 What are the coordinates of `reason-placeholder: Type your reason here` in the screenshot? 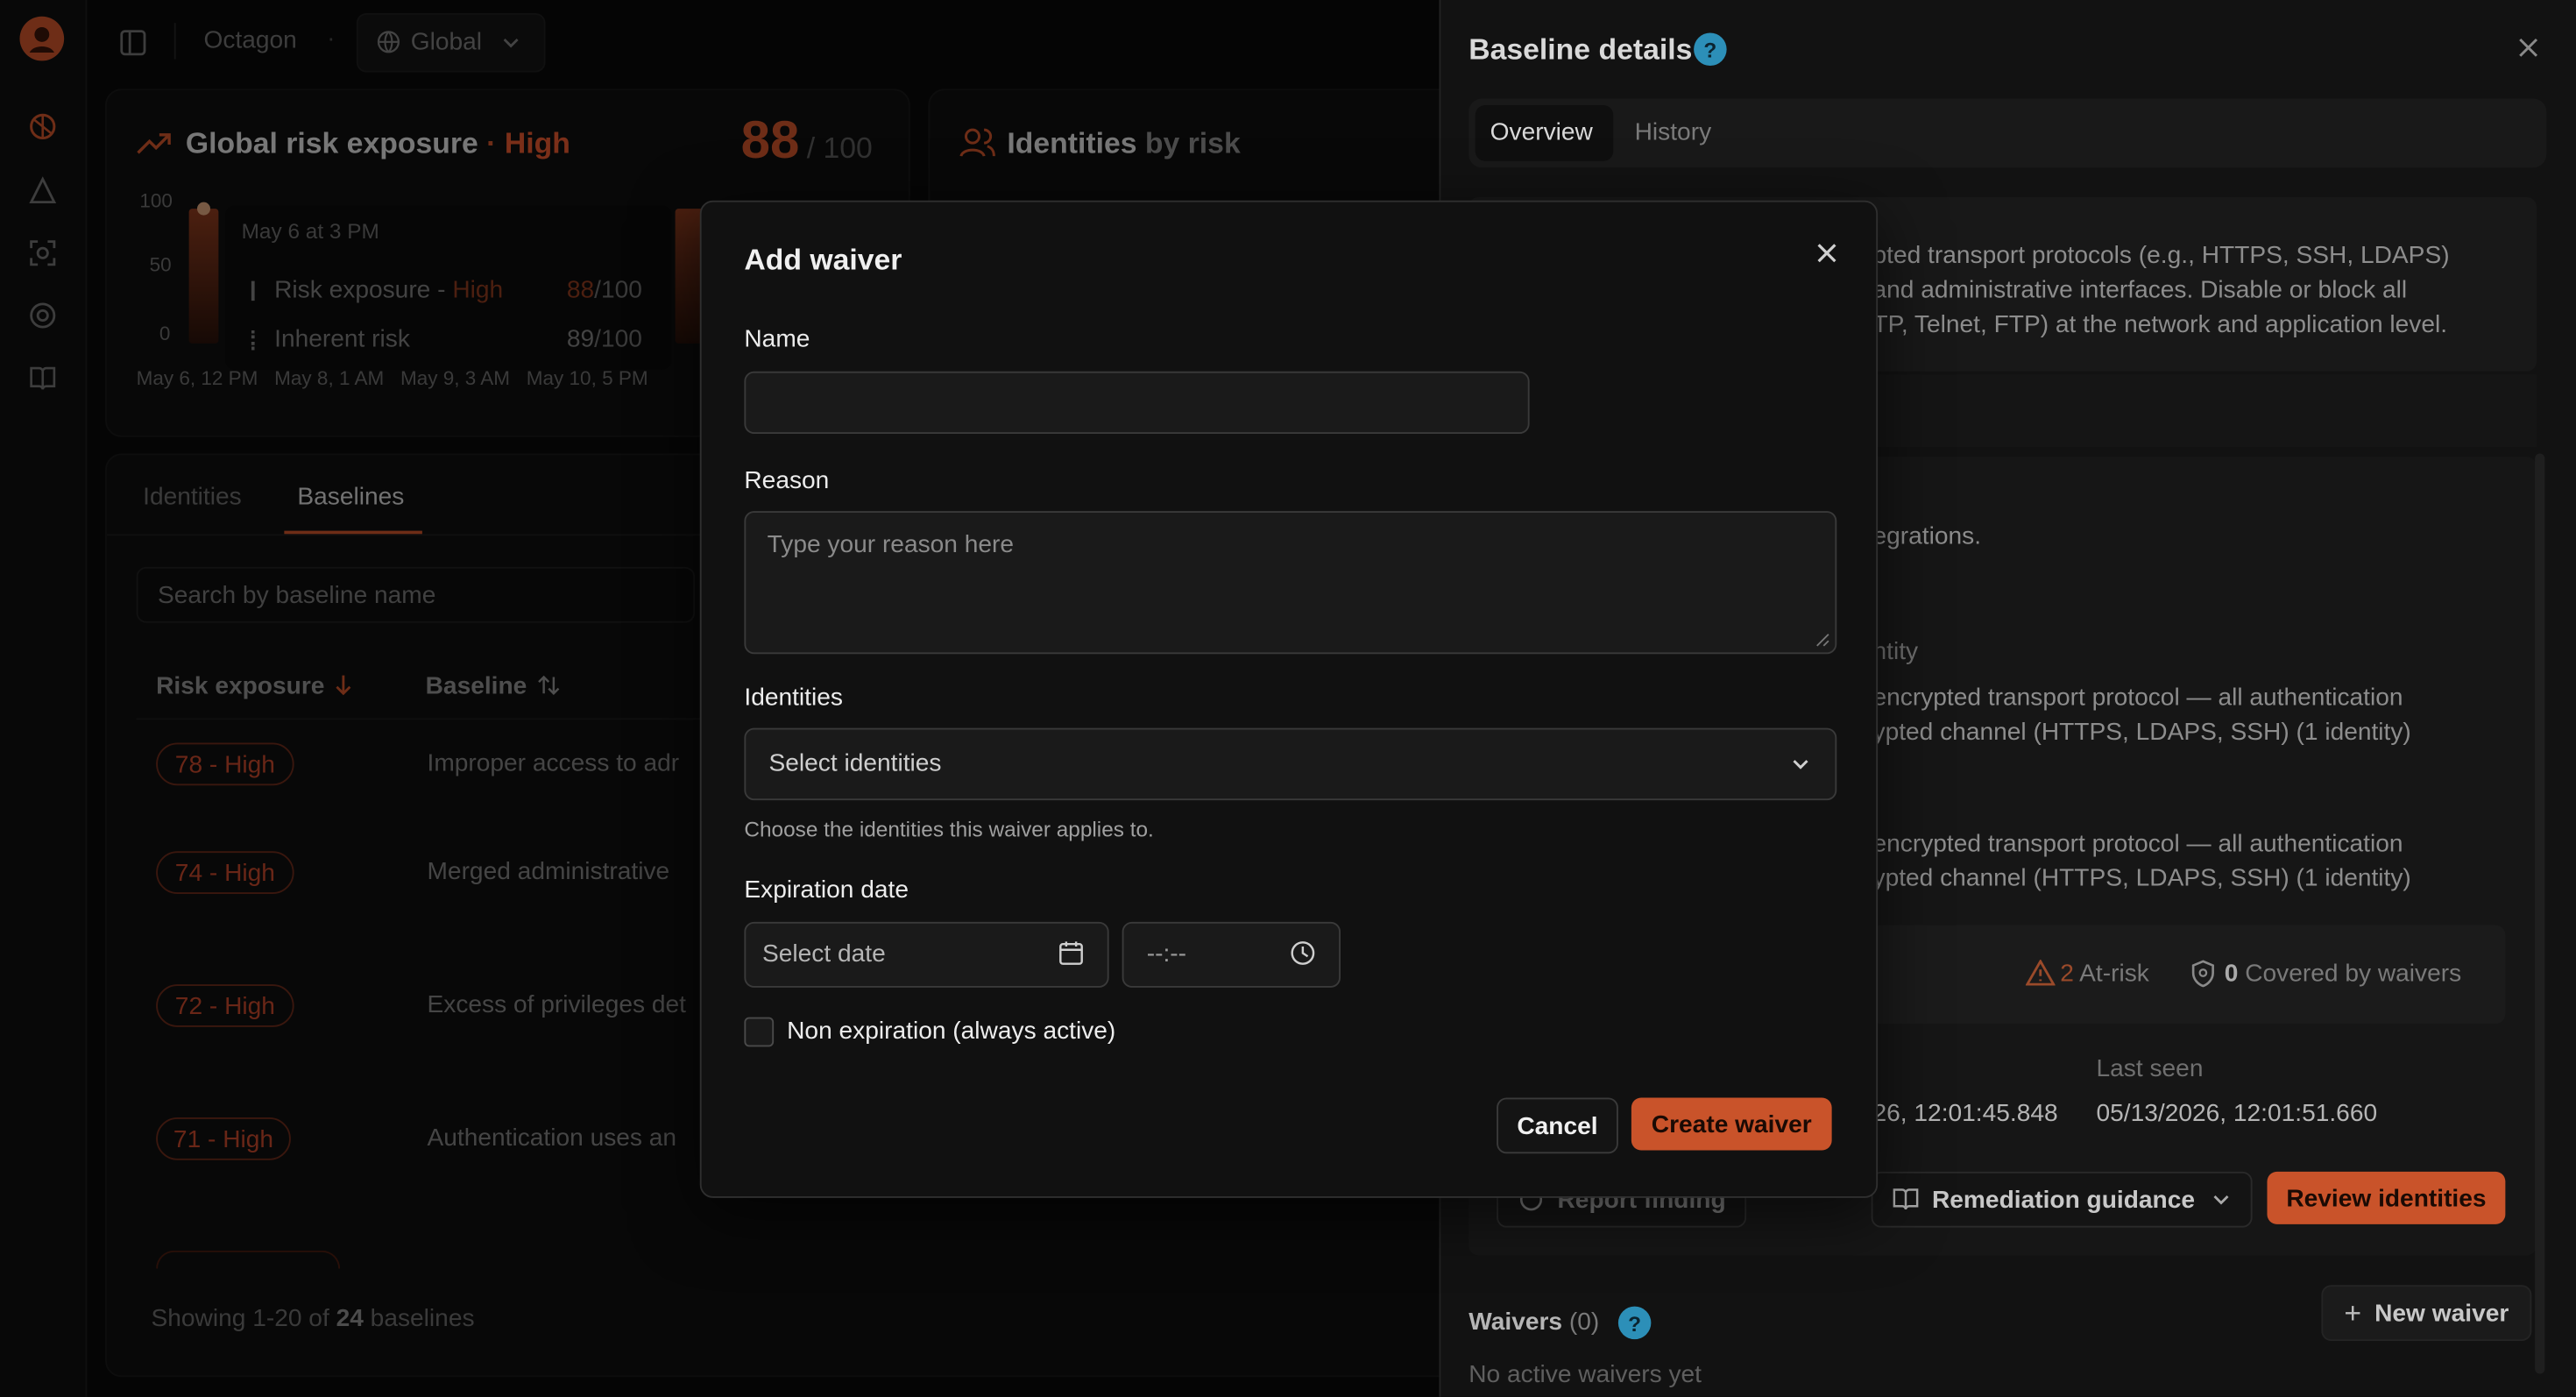 It's located at (891, 545).